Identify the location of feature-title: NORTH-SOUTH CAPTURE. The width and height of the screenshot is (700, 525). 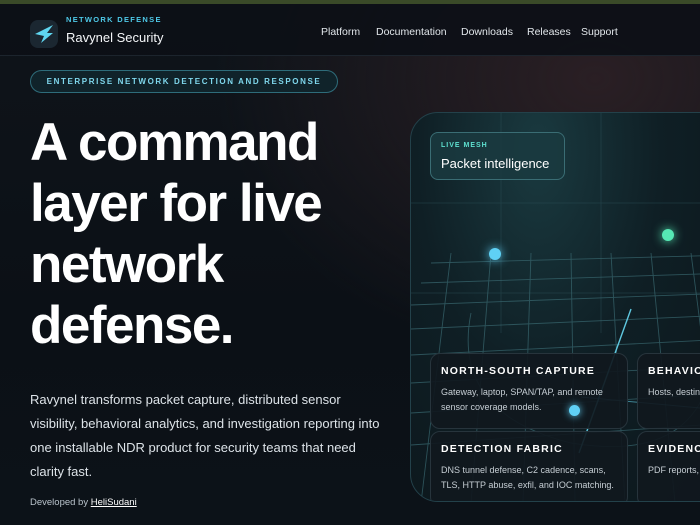
(518, 371).